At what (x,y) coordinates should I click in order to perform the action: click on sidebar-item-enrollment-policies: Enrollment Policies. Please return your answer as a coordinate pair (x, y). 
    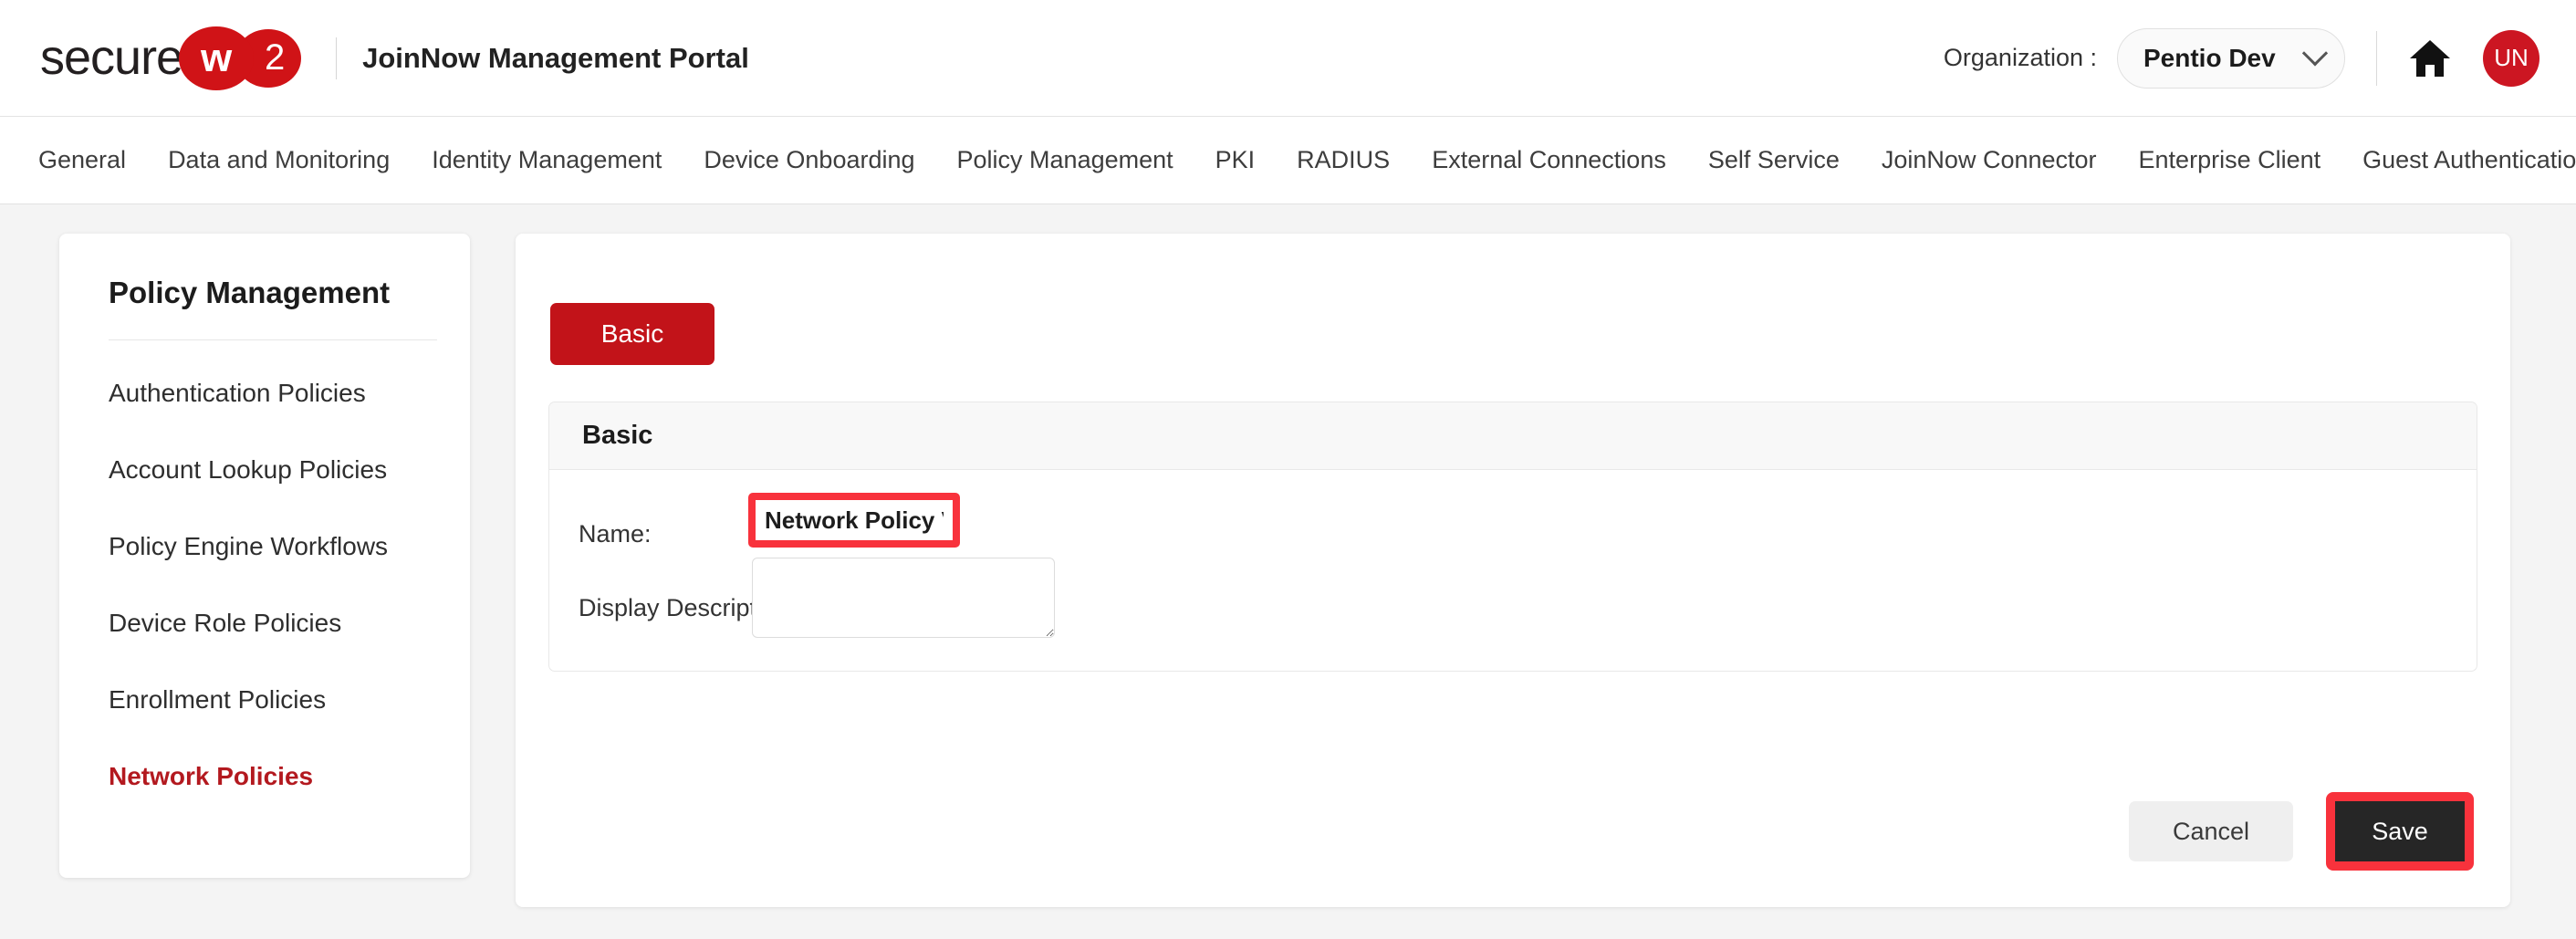
    Looking at the image, I should click on (264, 700).